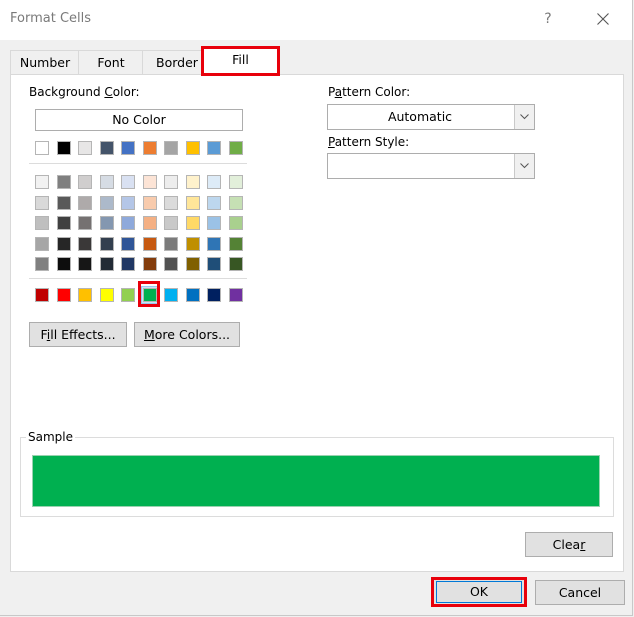  I want to click on dialog-title: Format Cells, so click(51, 18).